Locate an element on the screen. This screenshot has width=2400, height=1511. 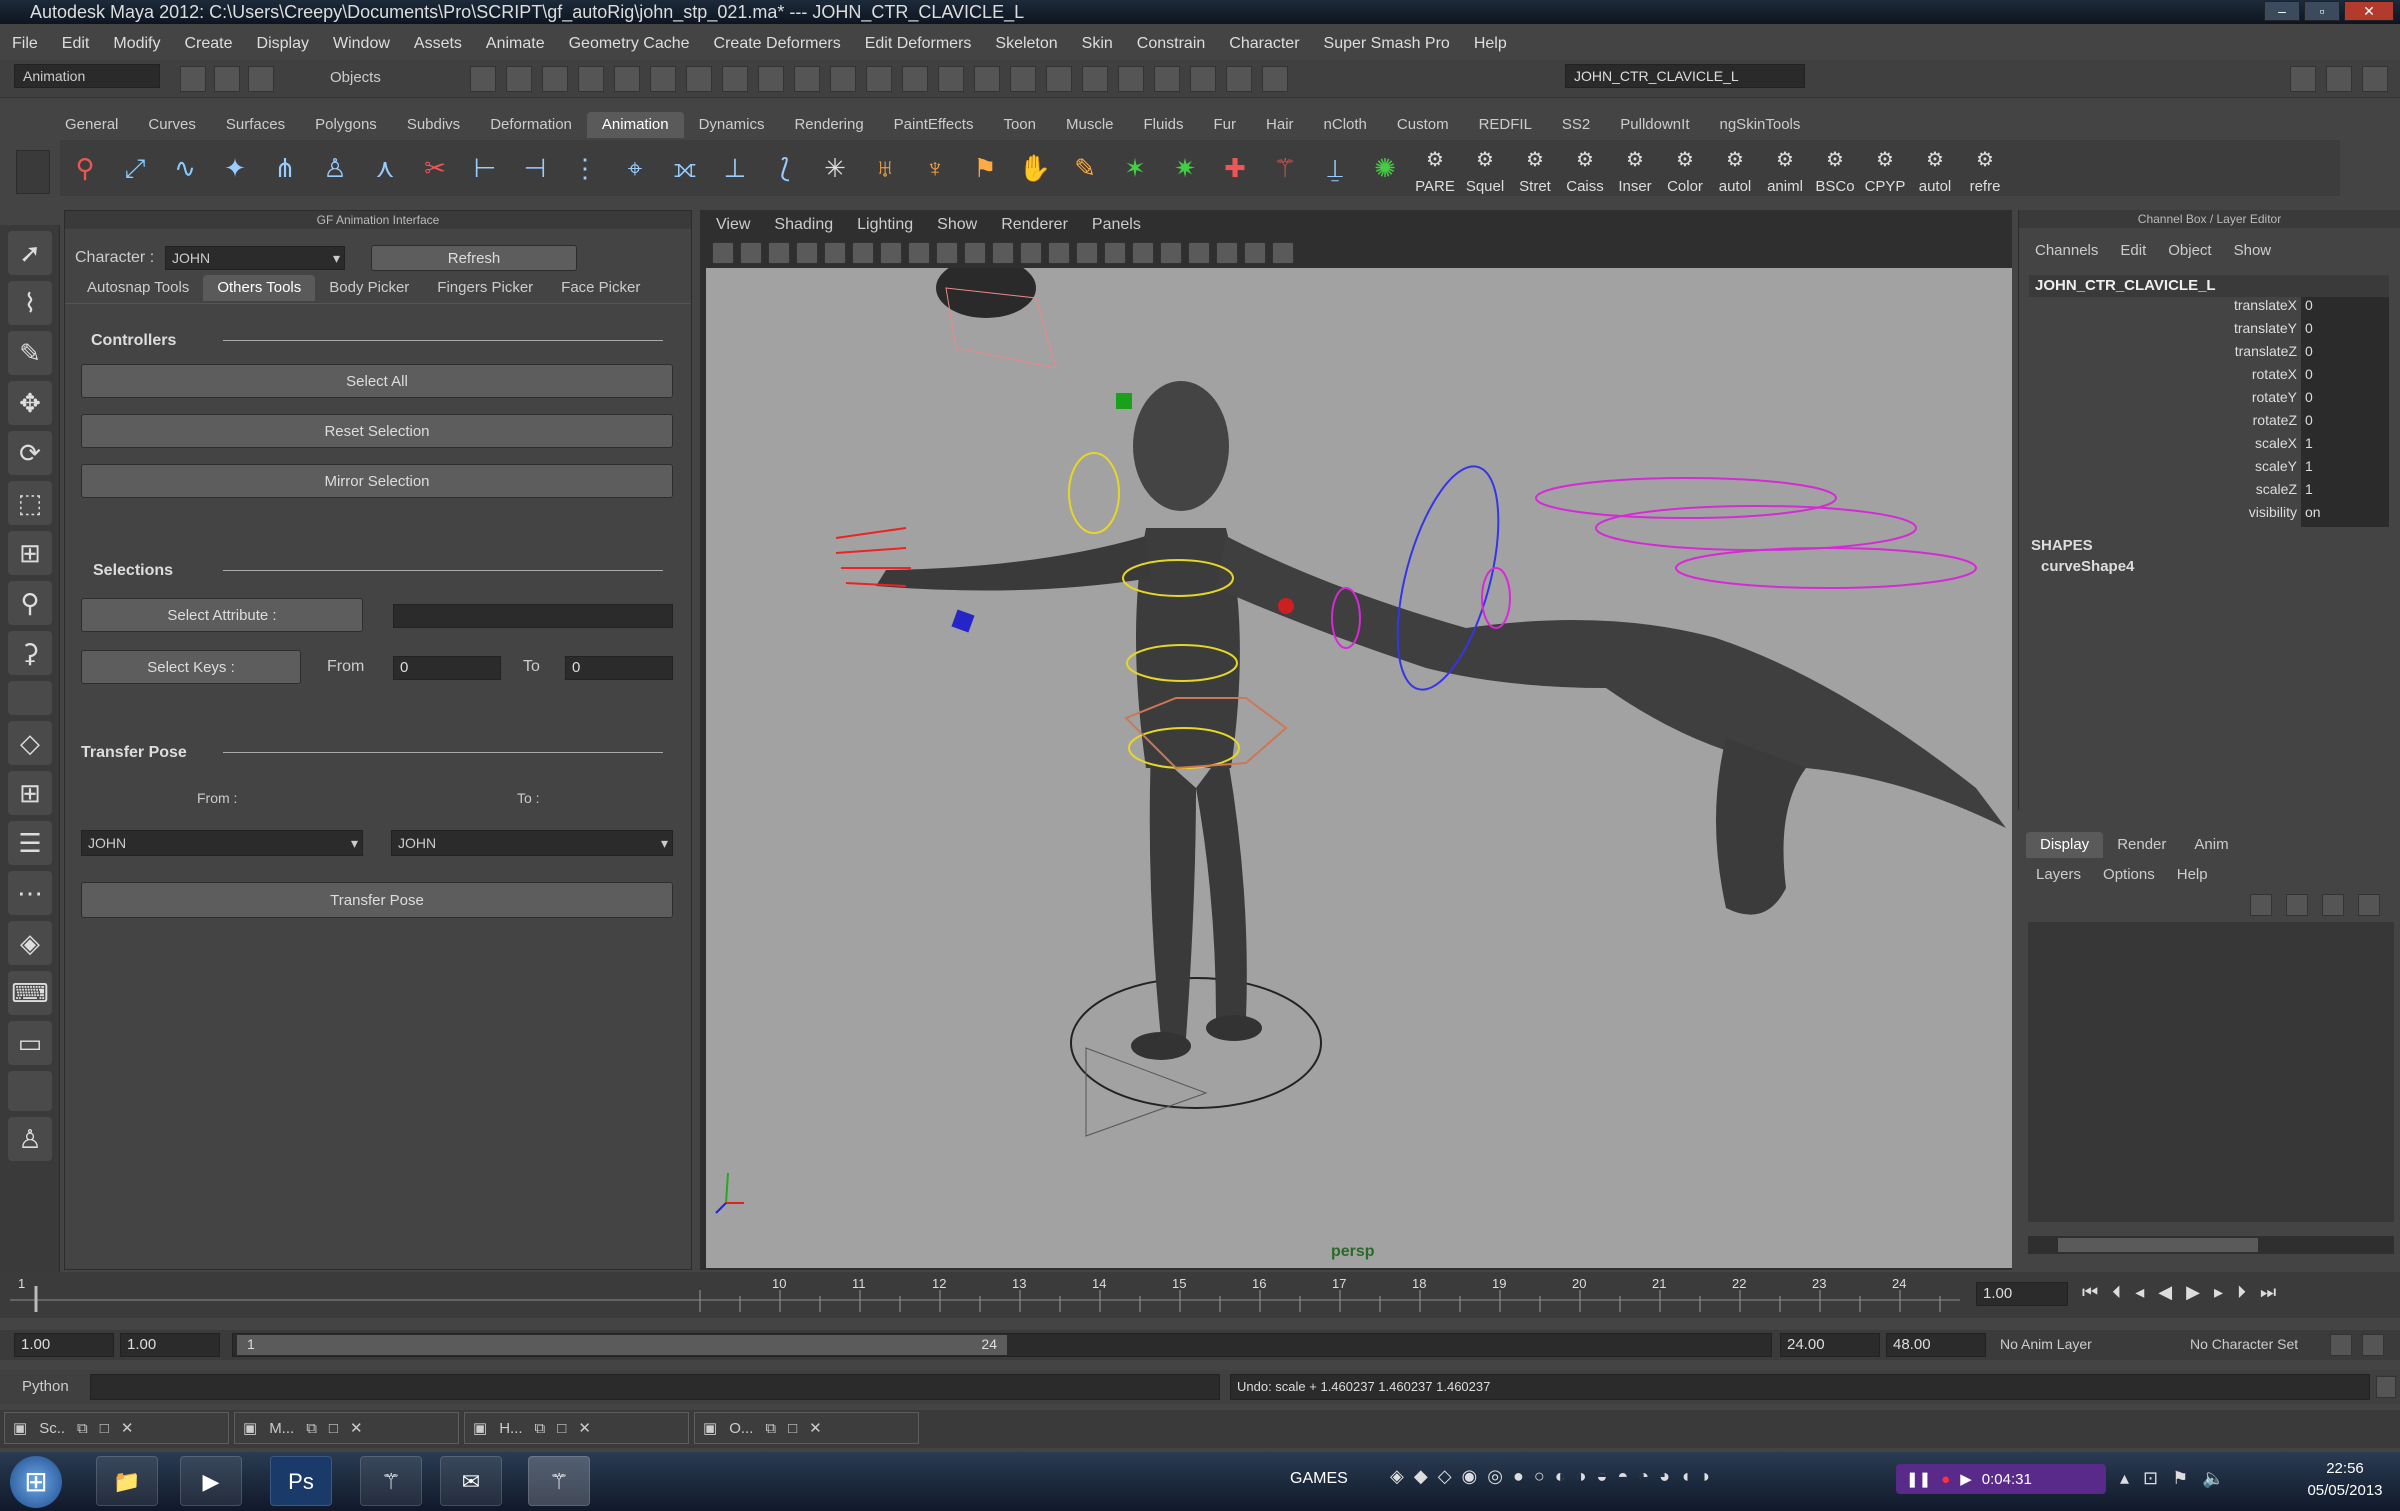
menu-super-smash-pro: Super Smash Pro is located at coordinates (1387, 44).